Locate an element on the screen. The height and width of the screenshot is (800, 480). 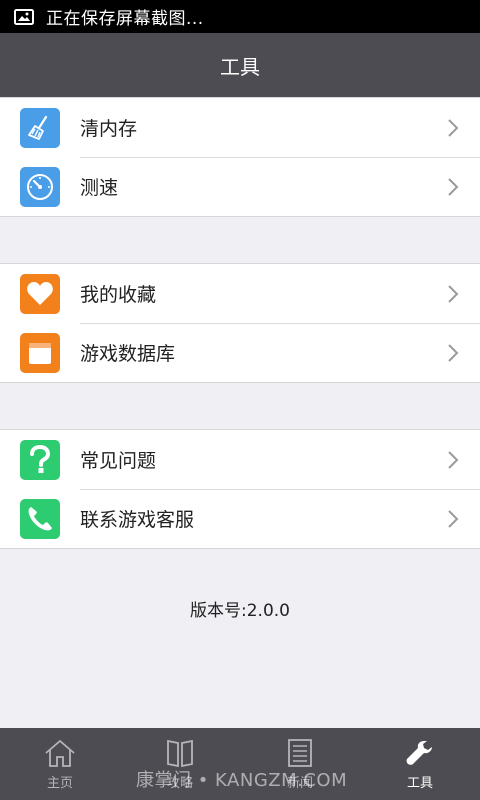
page-header: 工具 is located at coordinates (240, 65).